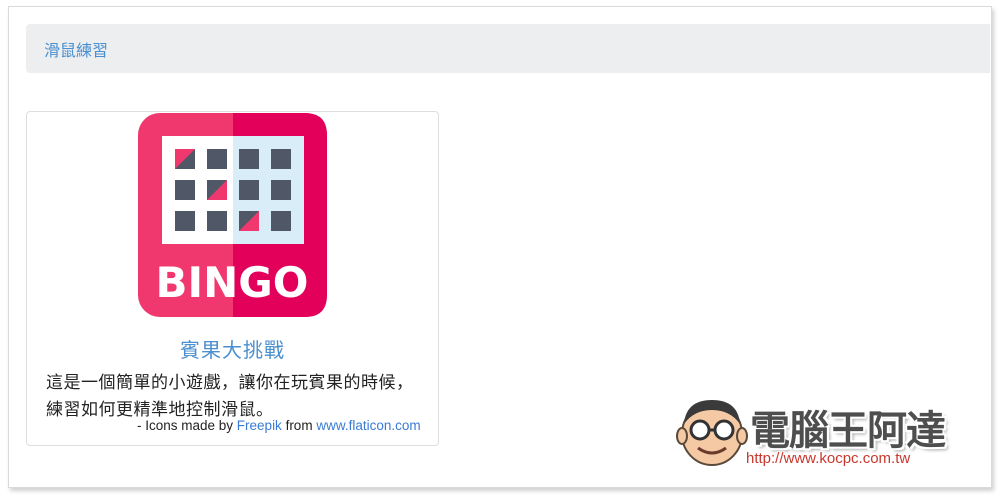  I want to click on site-watermark: 電腦王阿達 http://www.kocpc.com.tw, so click(821, 431).